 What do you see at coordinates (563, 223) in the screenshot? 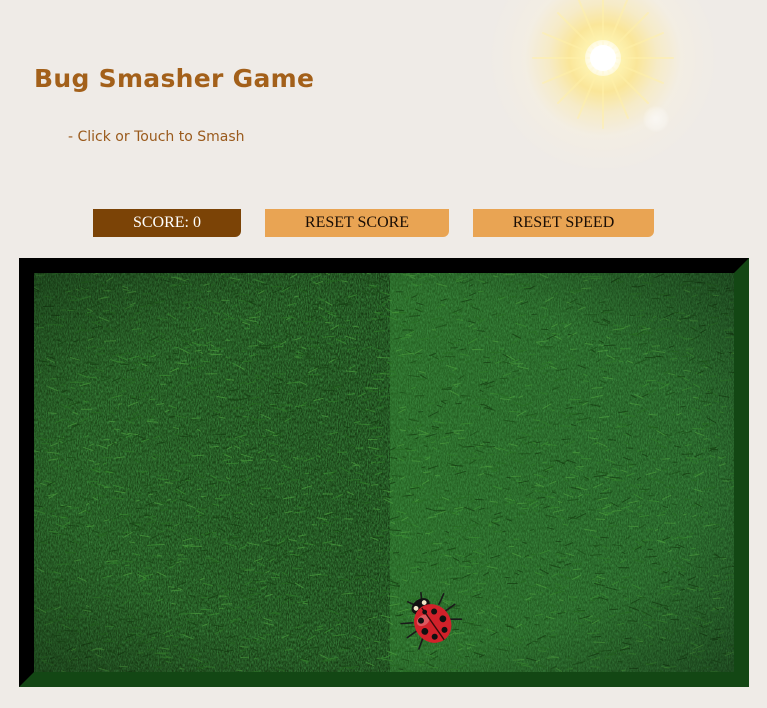
I see `reset-speed-button: RESET SPEED` at bounding box center [563, 223].